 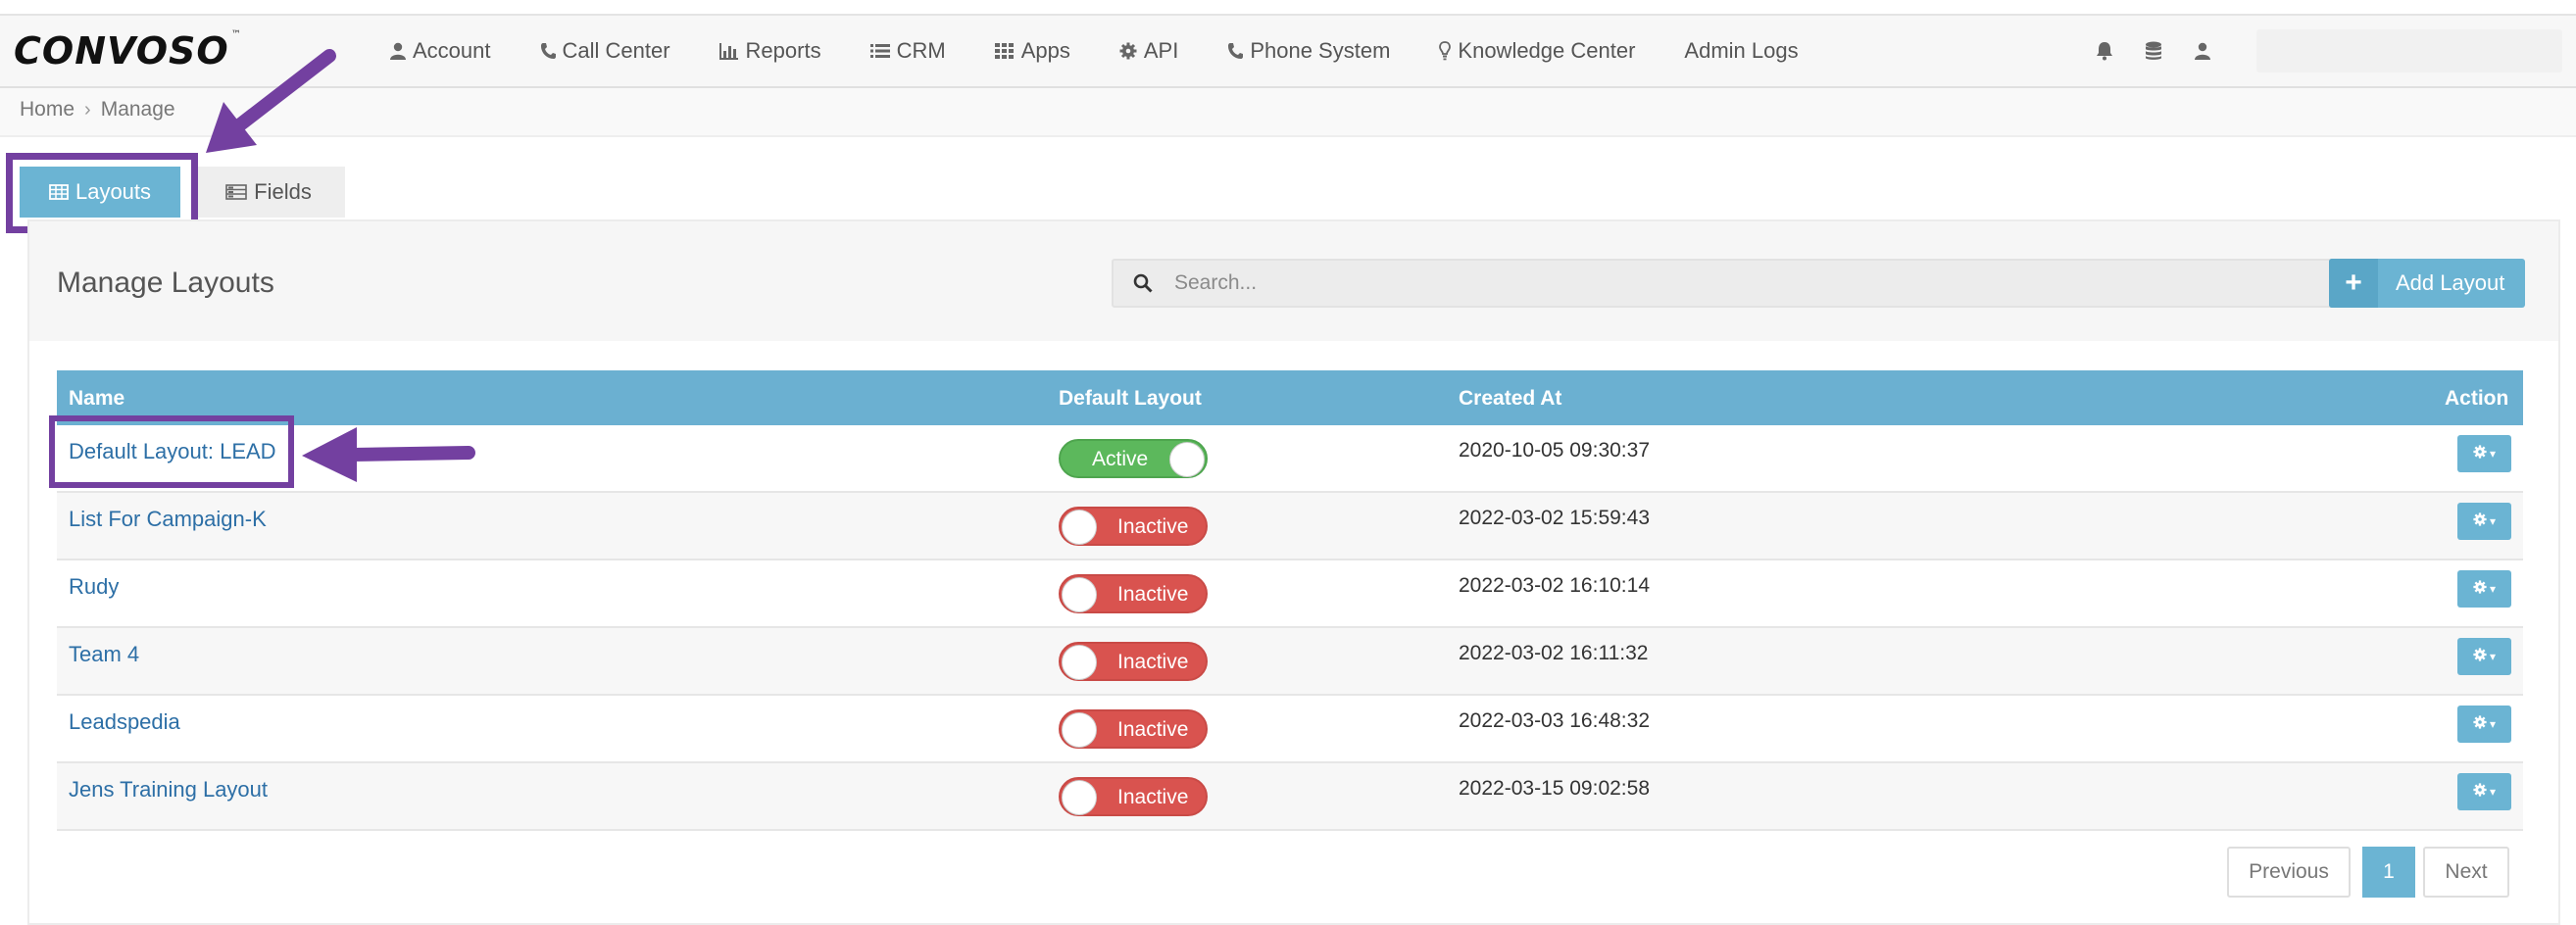 What do you see at coordinates (283, 191) in the screenshot?
I see `tab-label: Fields` at bounding box center [283, 191].